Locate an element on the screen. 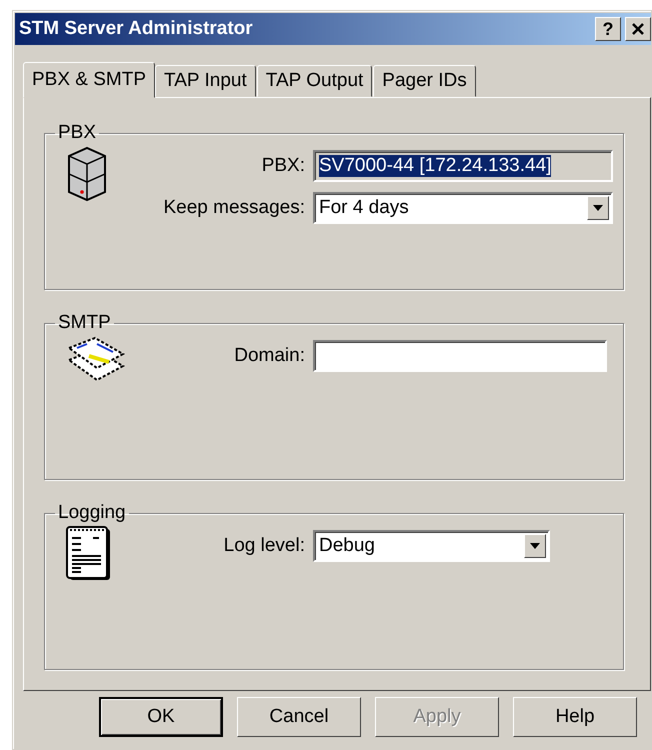 Image resolution: width=652 pixels, height=750 pixels. tab: TAP Input is located at coordinates (205, 81).